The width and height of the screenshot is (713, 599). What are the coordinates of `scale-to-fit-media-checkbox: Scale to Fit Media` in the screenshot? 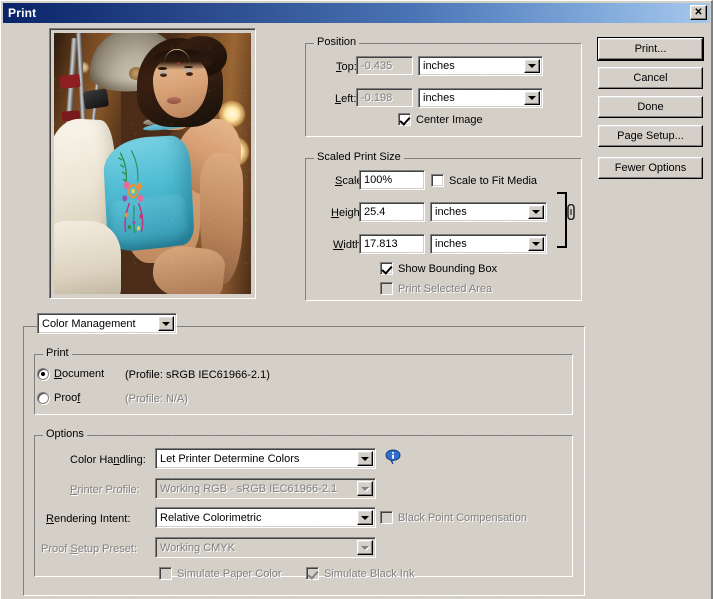 It's located at (484, 180).